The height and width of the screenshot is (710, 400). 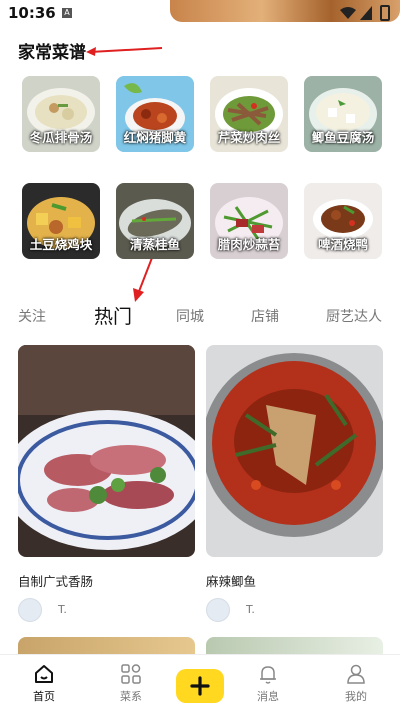 What do you see at coordinates (44, 674) in the screenshot?
I see `home-icon` at bounding box center [44, 674].